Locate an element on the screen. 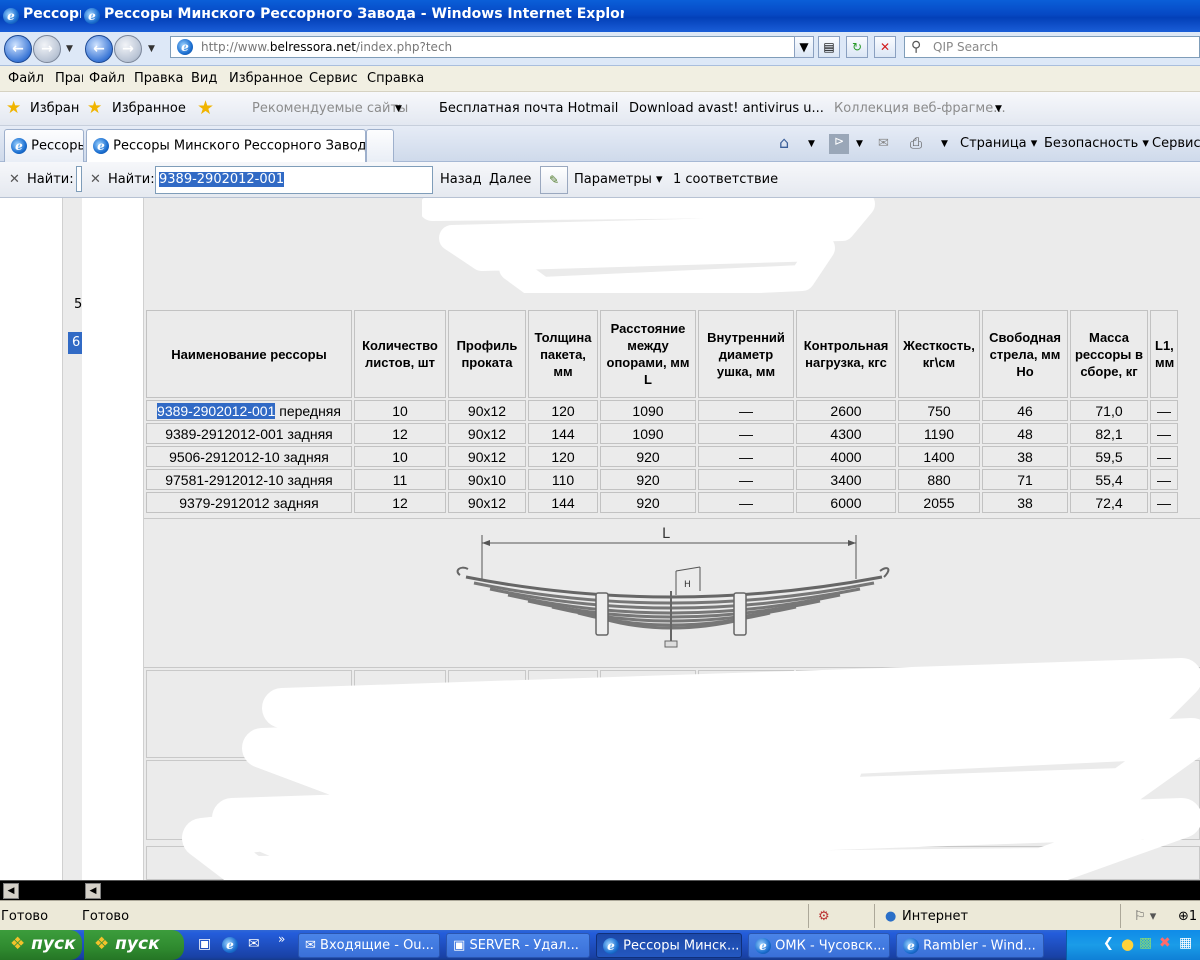  find-options-button: Параметры ▾ is located at coordinates (618, 179).